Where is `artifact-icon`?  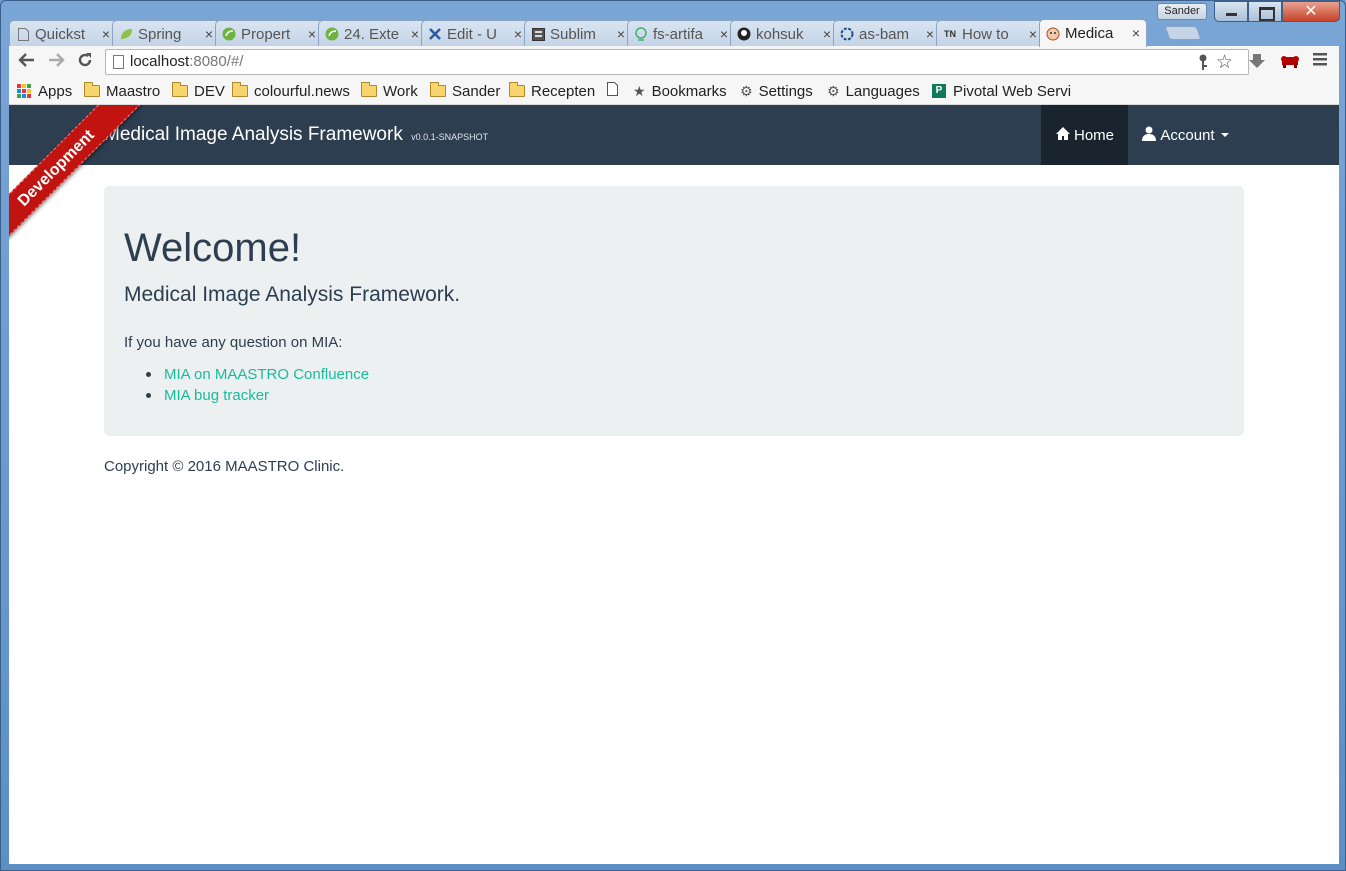
artifact-icon is located at coordinates (641, 34).